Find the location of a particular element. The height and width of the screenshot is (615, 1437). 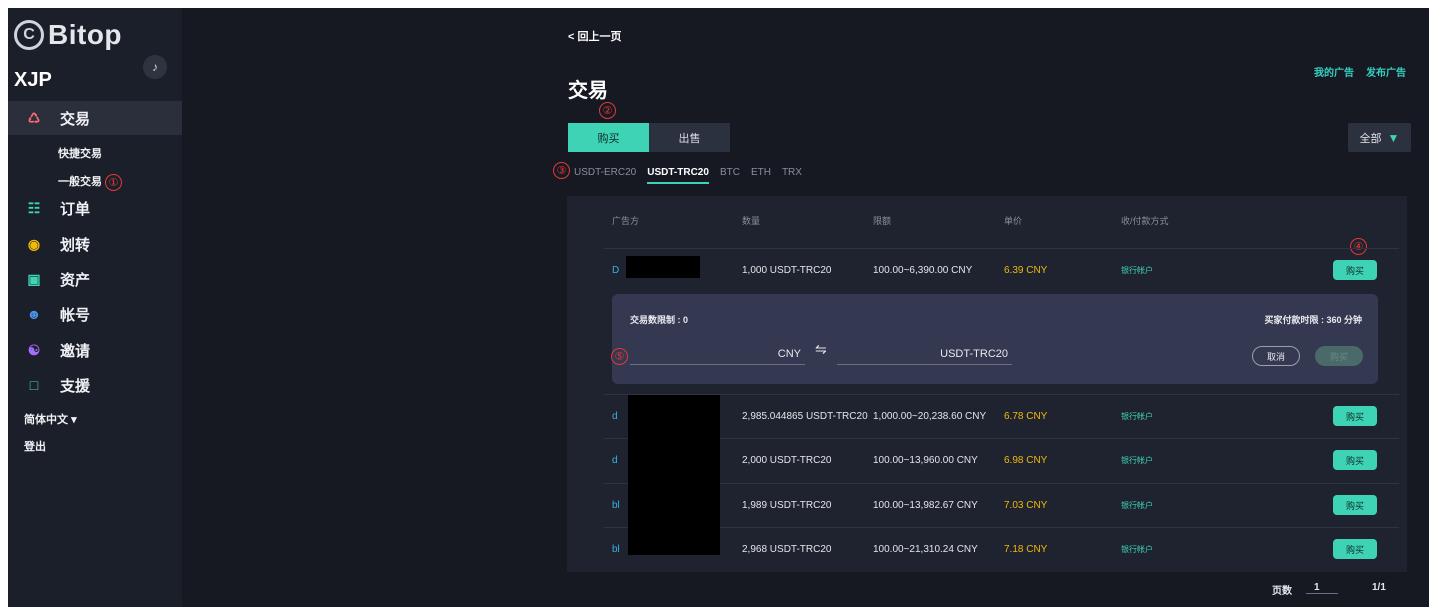

column-header: 广告方 is located at coordinates (626, 221).